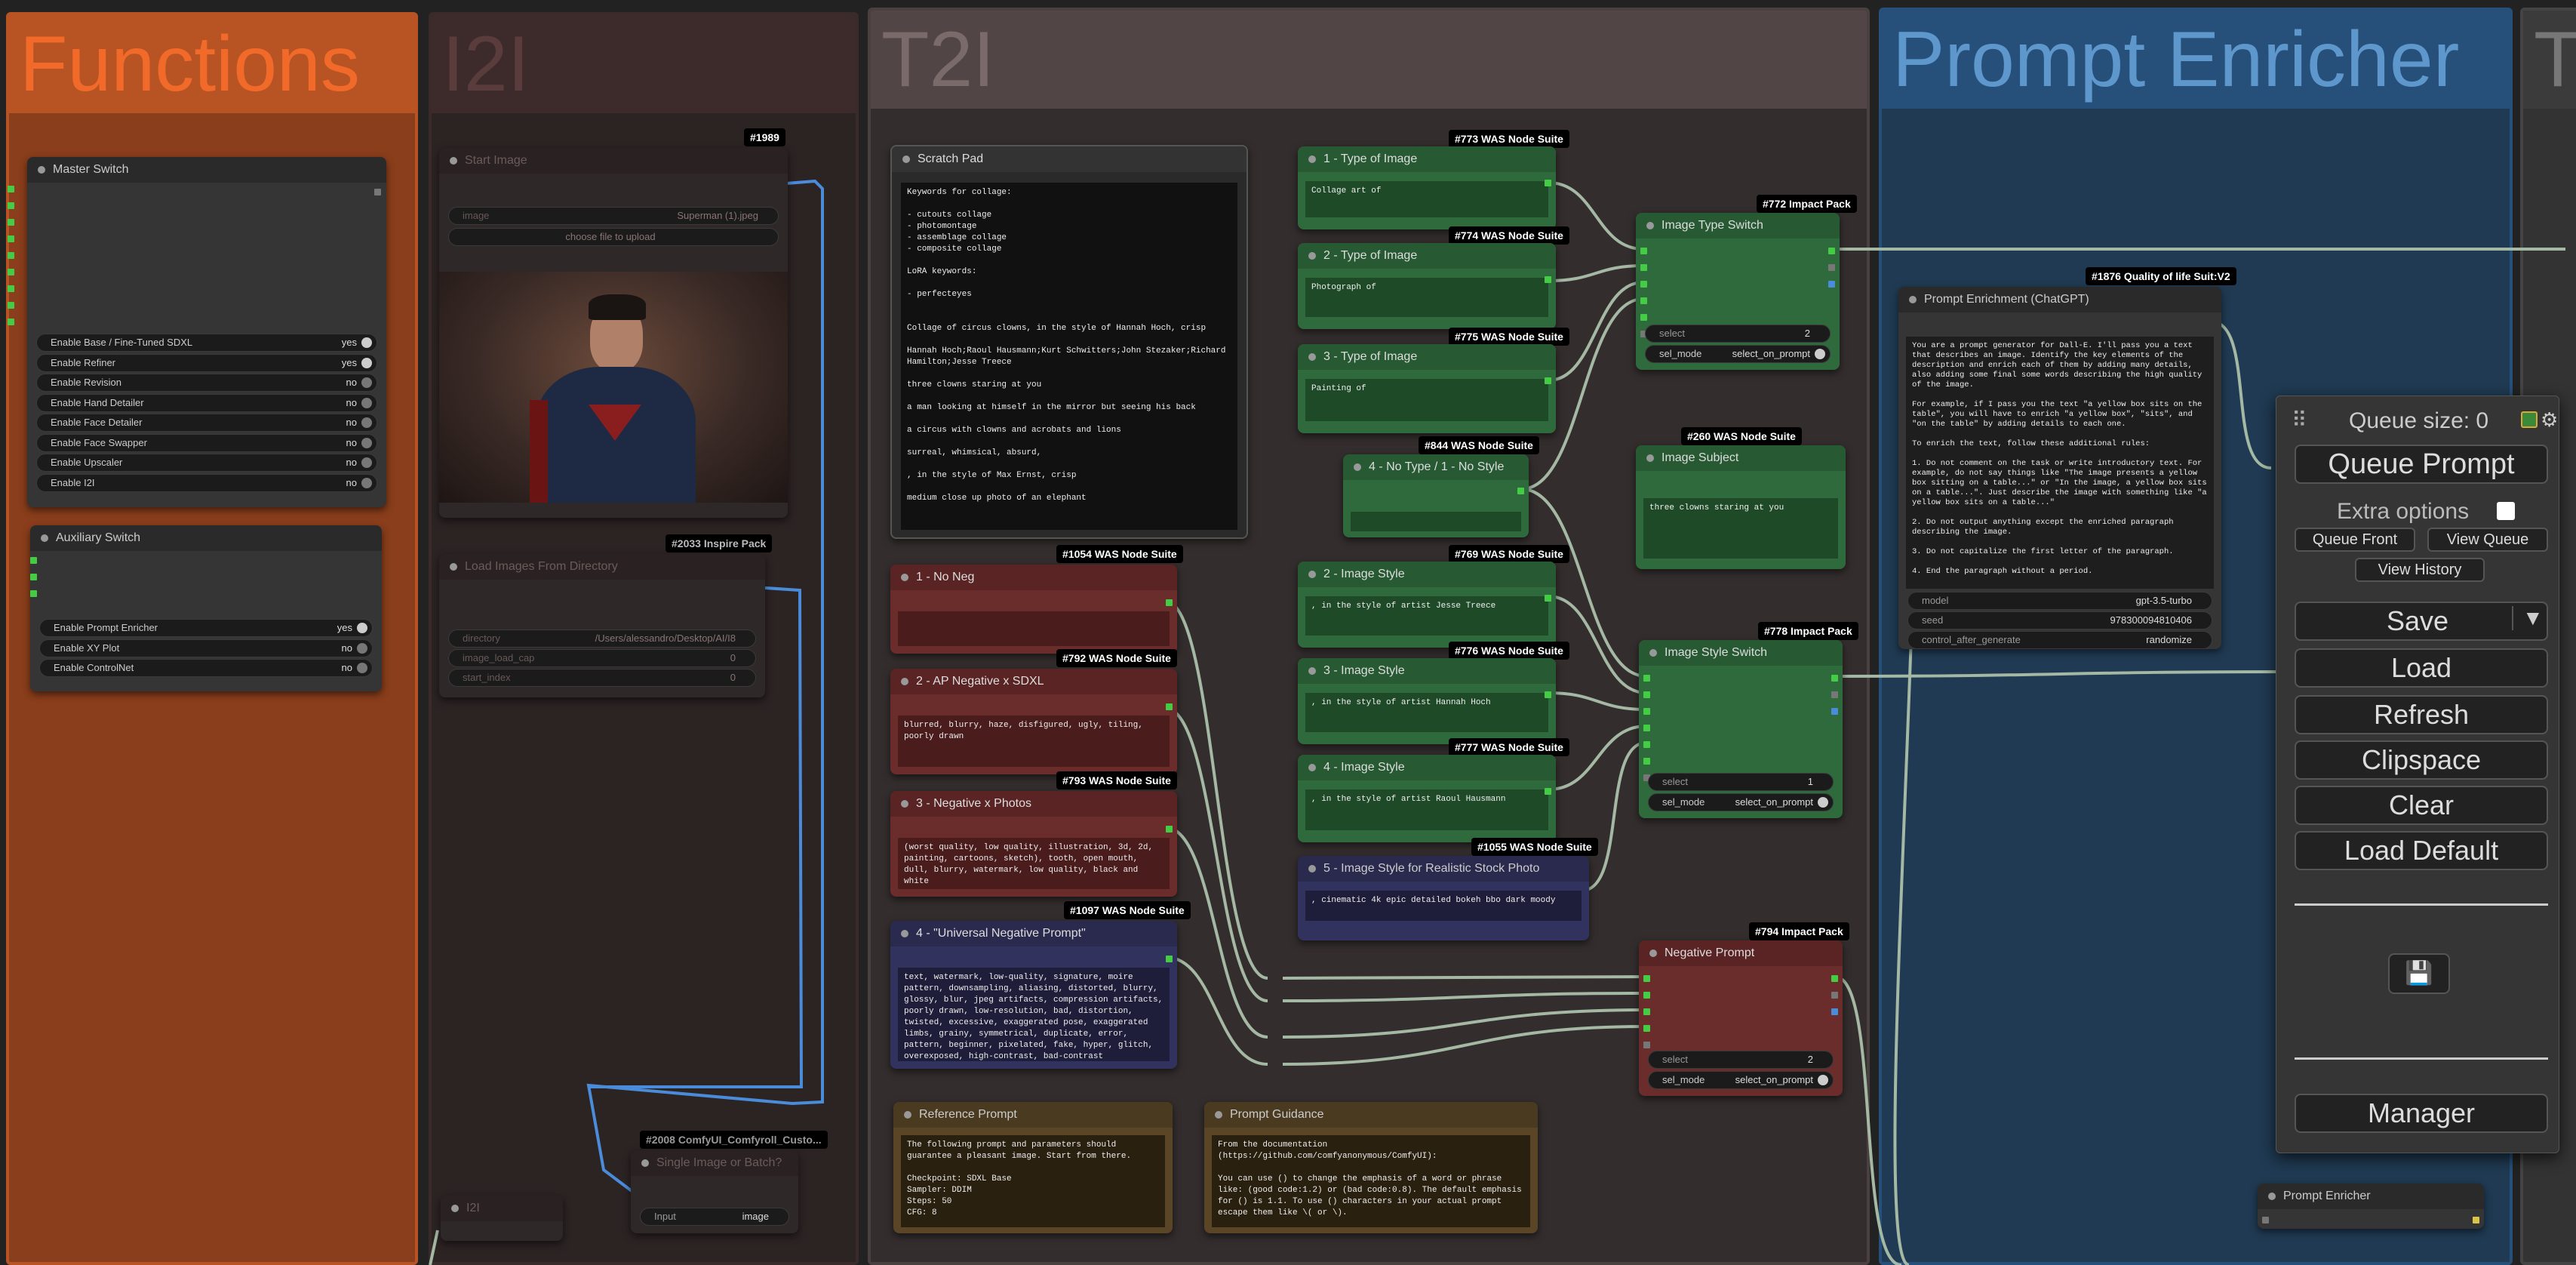 The width and height of the screenshot is (2576, 1265). I want to click on directory-widget: image_load_cap 0, so click(602, 658).